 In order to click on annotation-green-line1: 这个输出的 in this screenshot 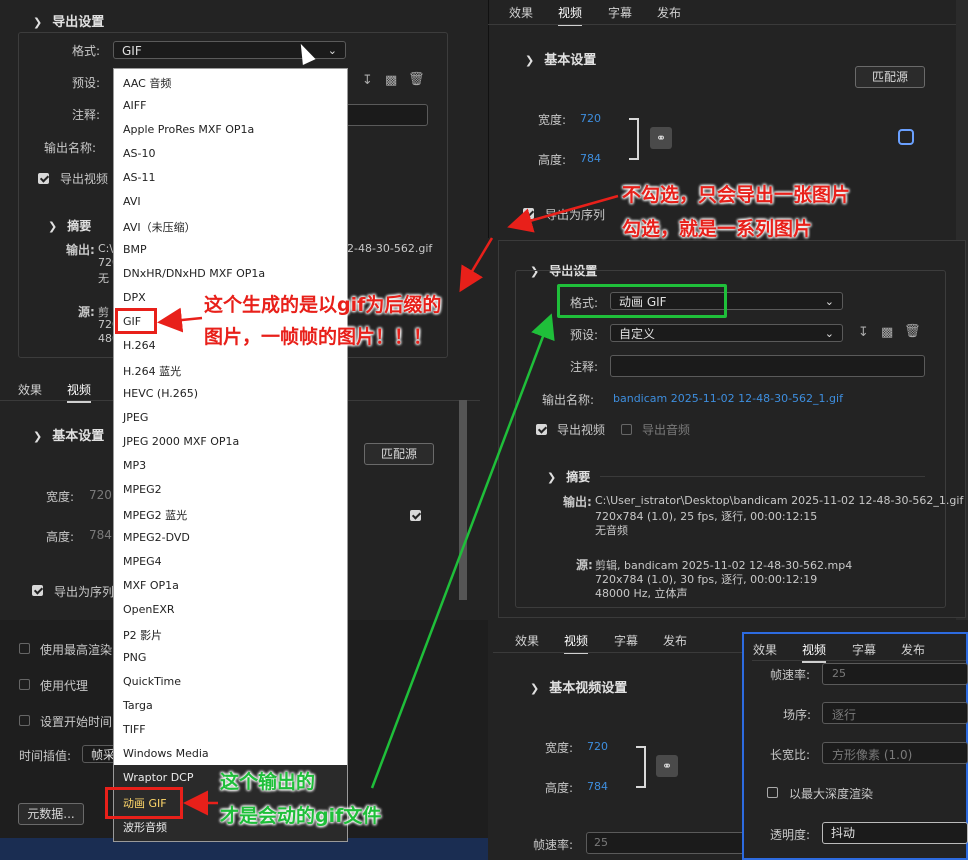, I will do `click(268, 782)`.